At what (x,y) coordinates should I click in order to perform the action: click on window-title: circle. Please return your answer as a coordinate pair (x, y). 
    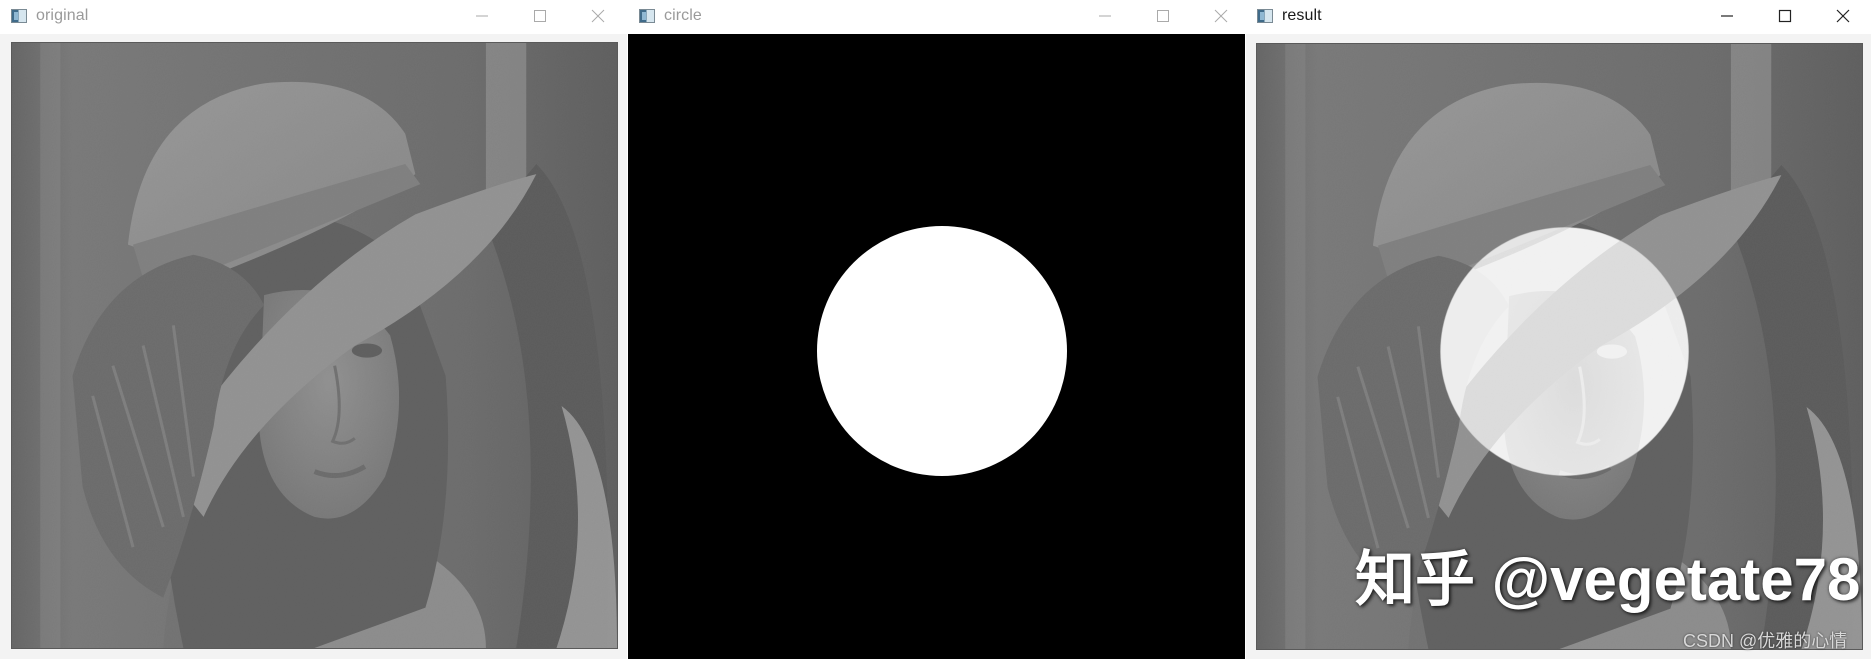
    Looking at the image, I should click on (683, 15).